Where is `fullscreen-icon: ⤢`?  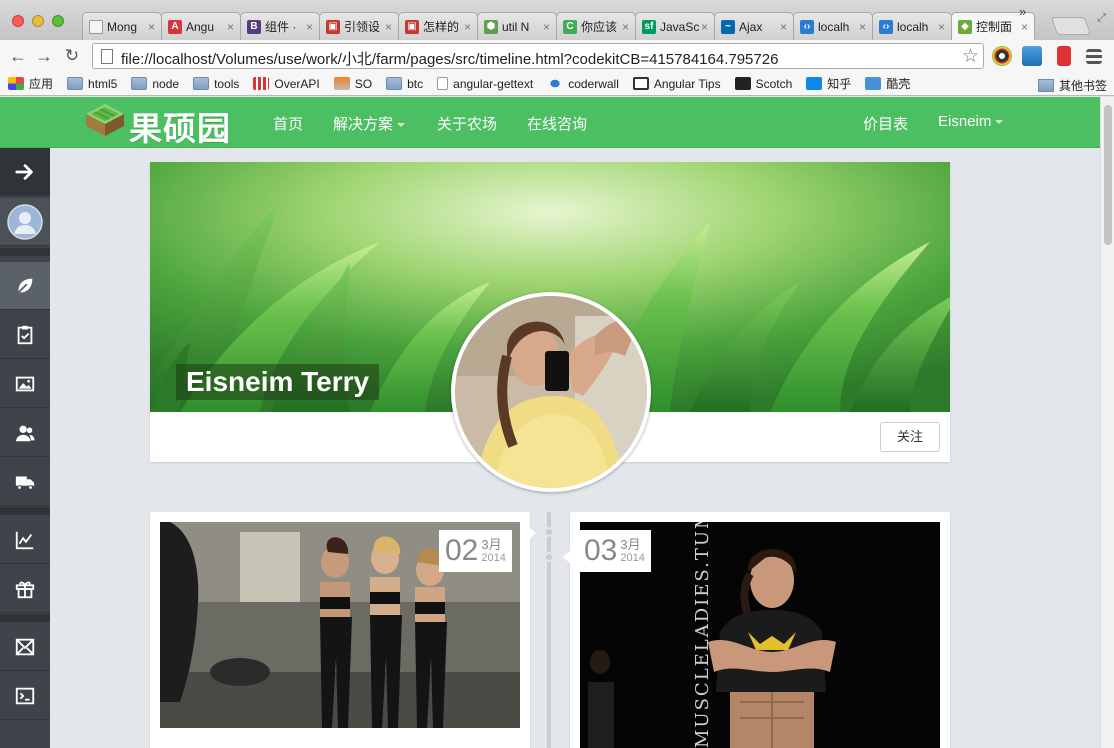
fullscreen-icon: ⤢ is located at coordinates (1101, 18).